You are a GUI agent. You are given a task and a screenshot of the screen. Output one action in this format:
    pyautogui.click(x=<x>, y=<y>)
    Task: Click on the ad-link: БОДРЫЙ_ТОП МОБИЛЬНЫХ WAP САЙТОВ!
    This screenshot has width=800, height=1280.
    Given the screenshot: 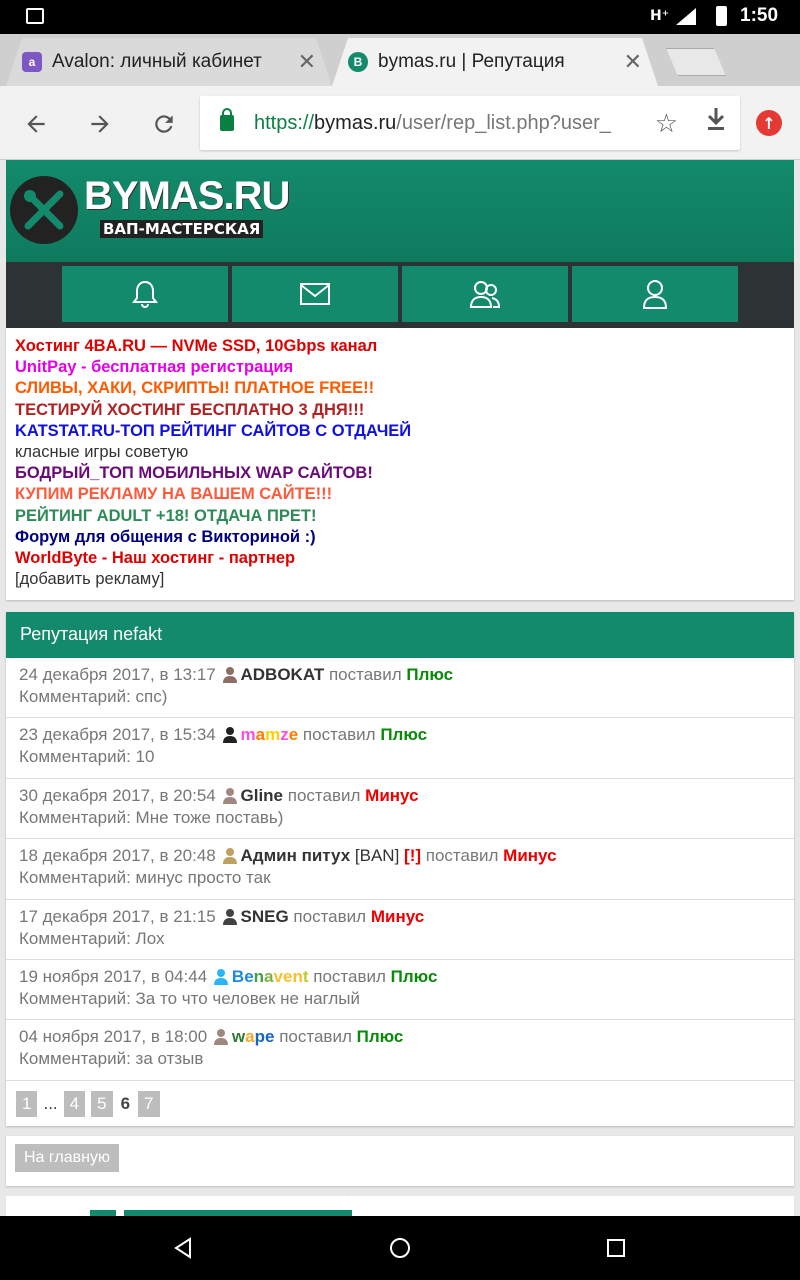 What is the action you would take?
    pyautogui.click(x=400, y=473)
    